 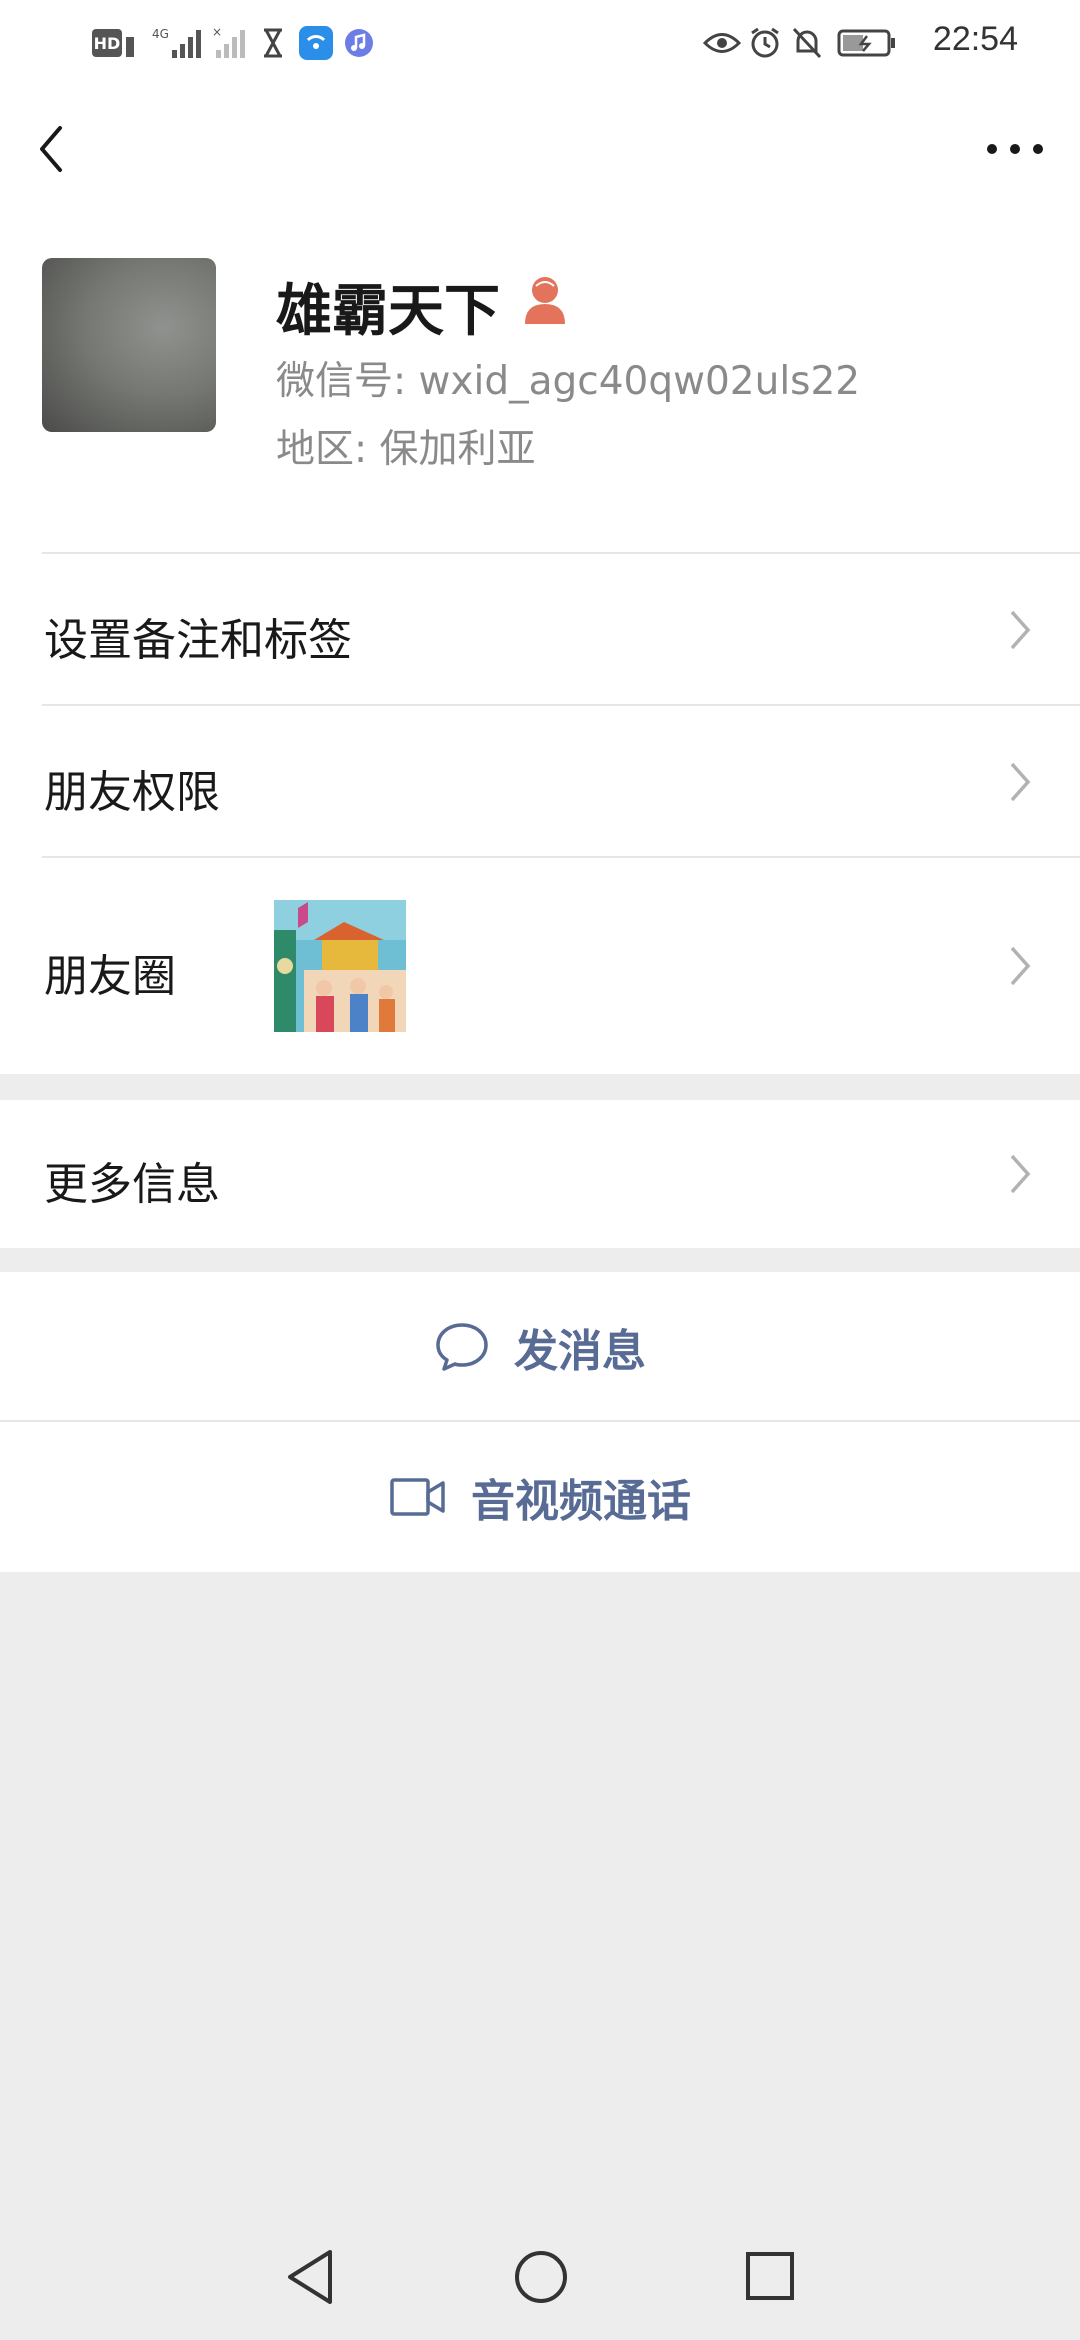 What do you see at coordinates (722, 43) in the screenshot?
I see `eye-icon` at bounding box center [722, 43].